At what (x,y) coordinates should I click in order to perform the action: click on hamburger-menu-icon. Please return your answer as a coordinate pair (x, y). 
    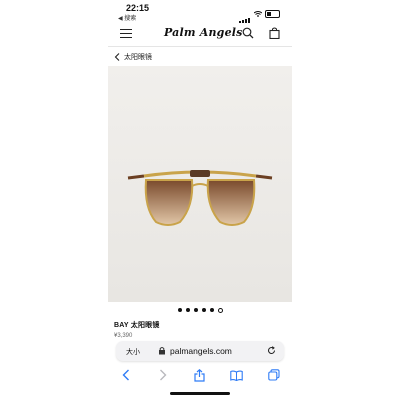
    Looking at the image, I should click on (126, 33).